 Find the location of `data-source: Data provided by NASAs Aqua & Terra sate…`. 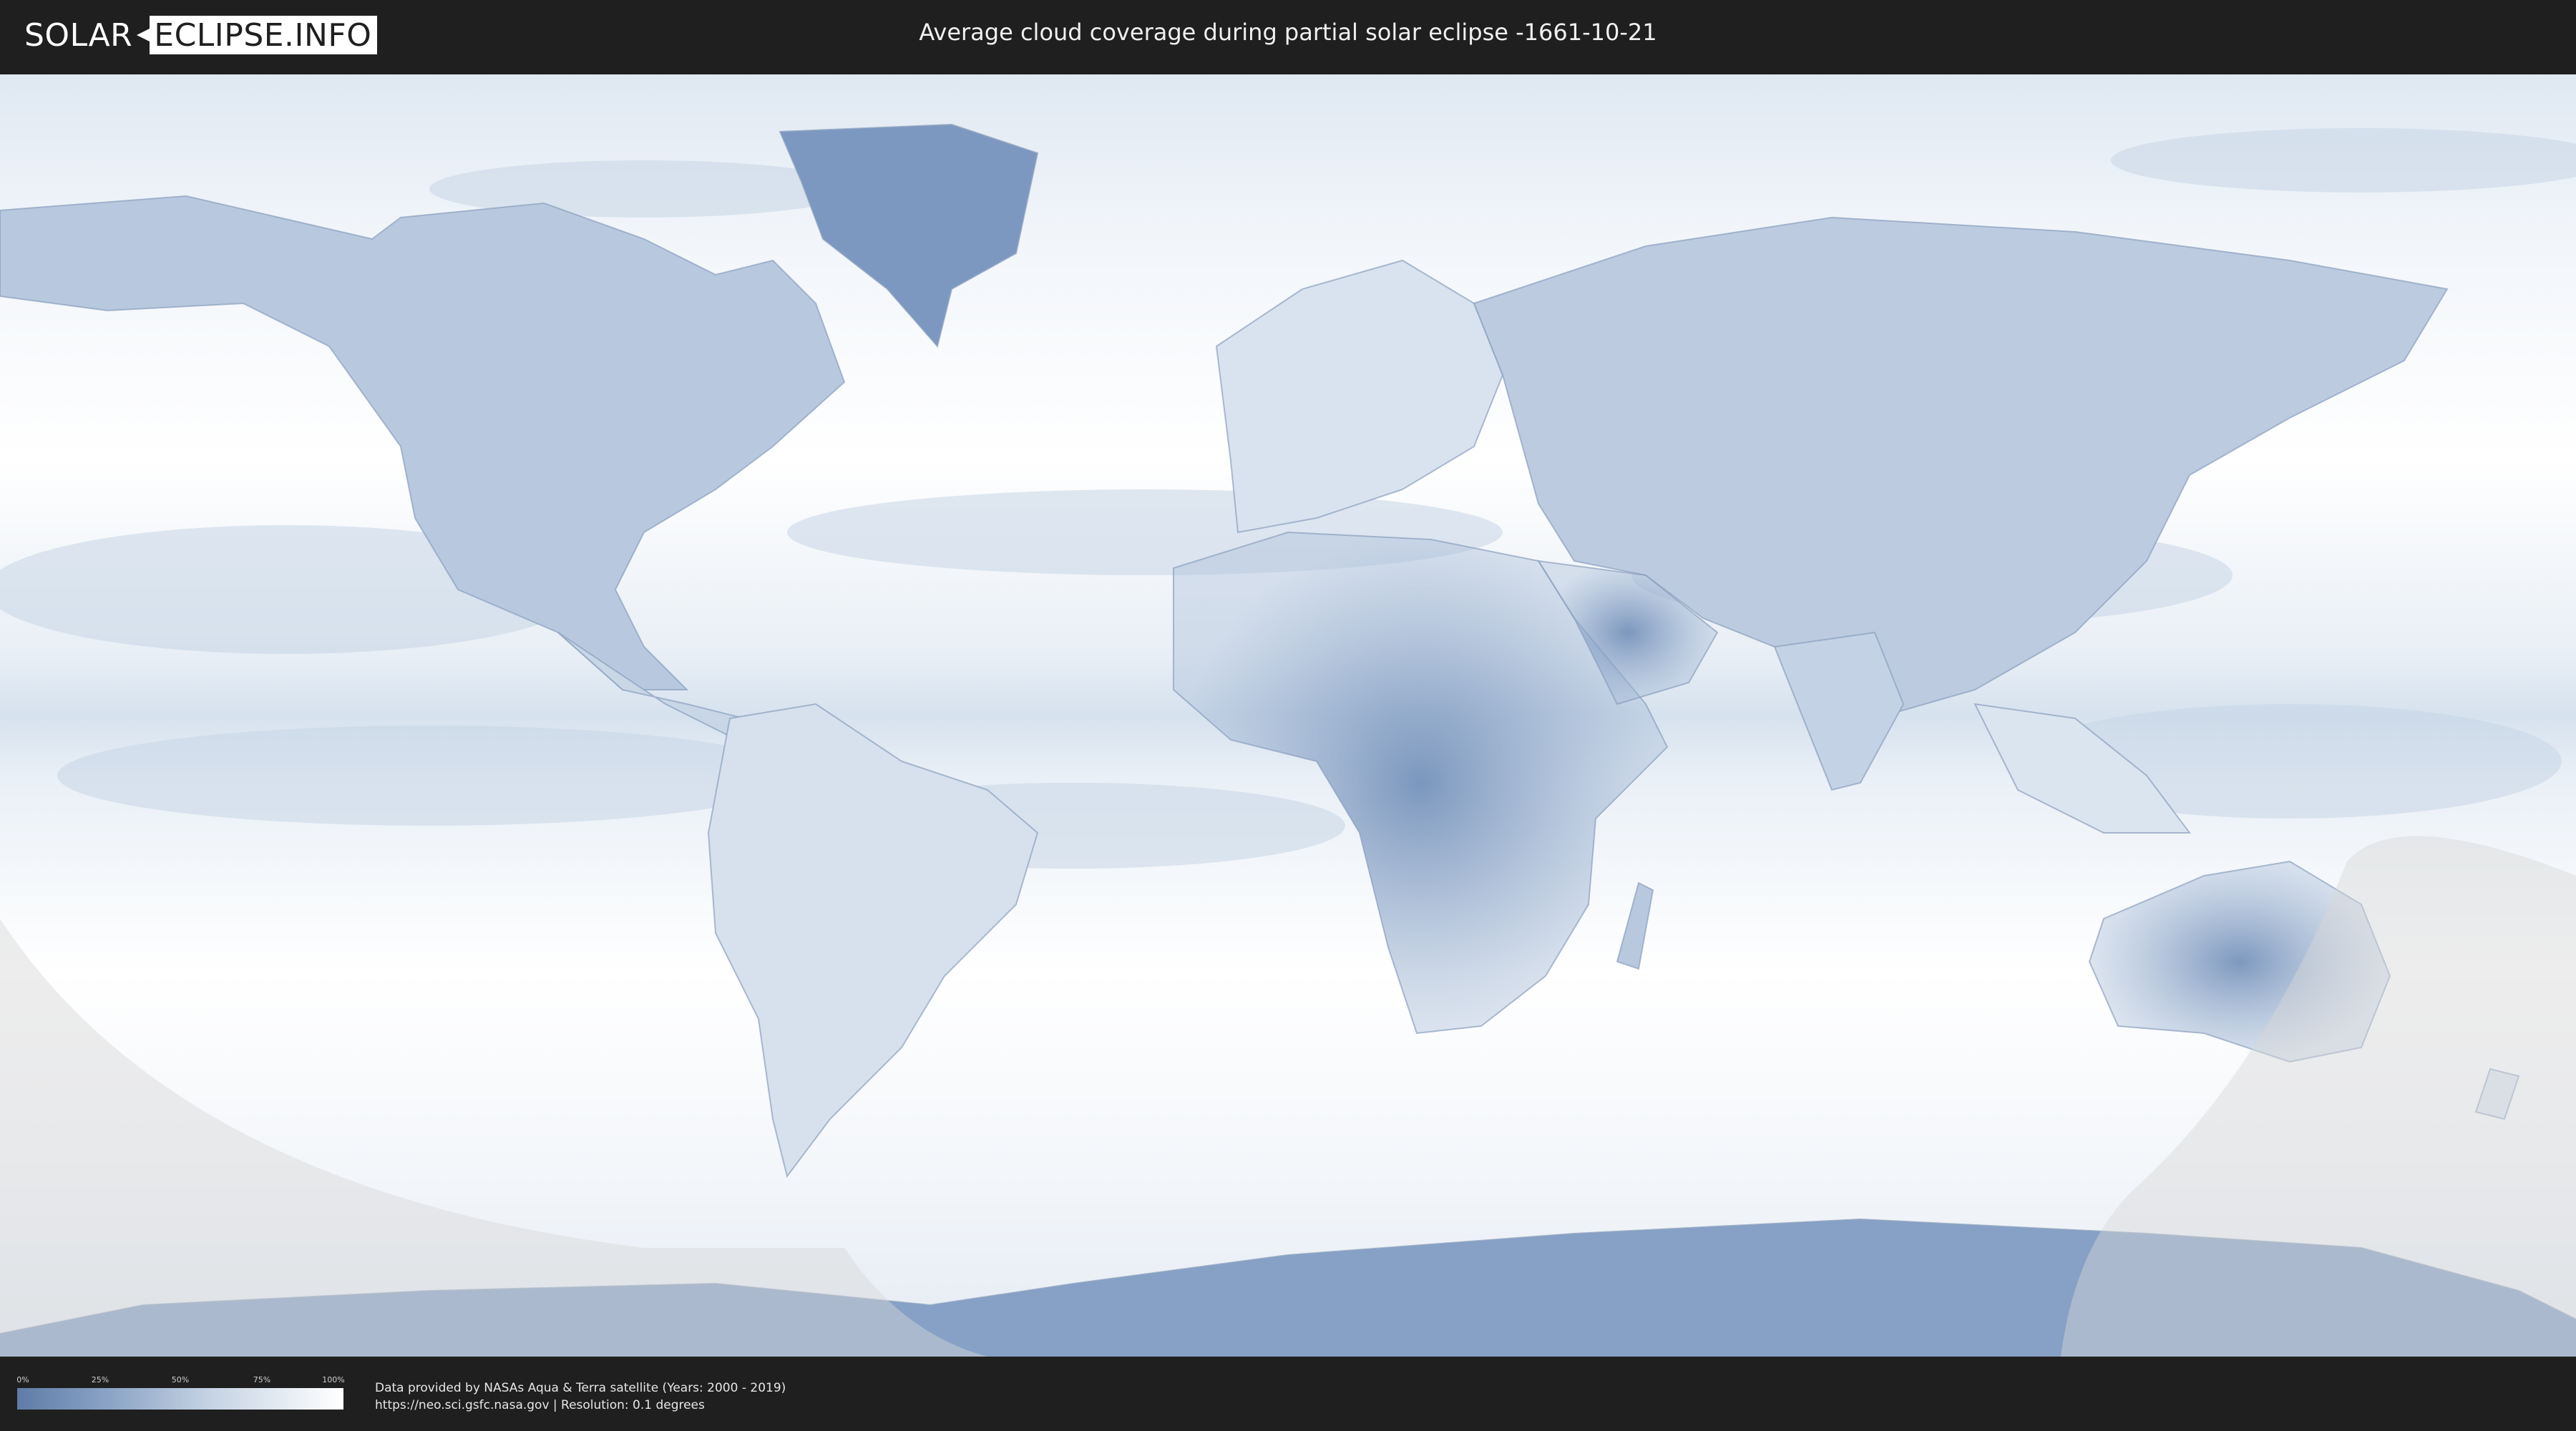

data-source: Data provided by NASAs Aqua & Terra sate… is located at coordinates (580, 1396).